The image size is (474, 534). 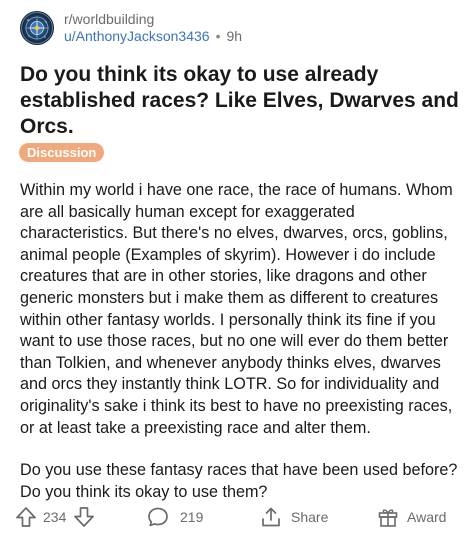 What do you see at coordinates (240, 517) in the screenshot?
I see `action-bar: 234 219 Share Award` at bounding box center [240, 517].